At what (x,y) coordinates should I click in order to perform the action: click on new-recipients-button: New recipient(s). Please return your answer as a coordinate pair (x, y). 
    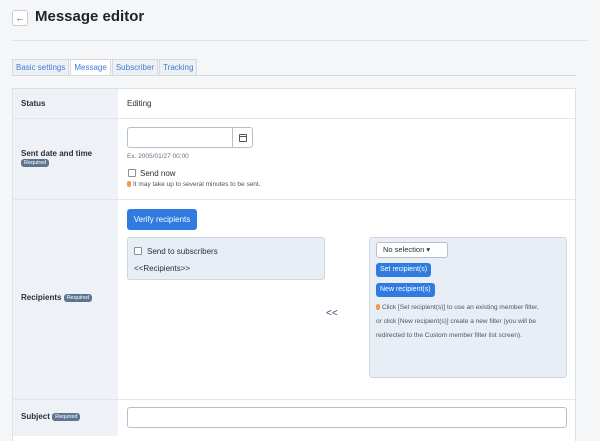
    Looking at the image, I should click on (405, 290).